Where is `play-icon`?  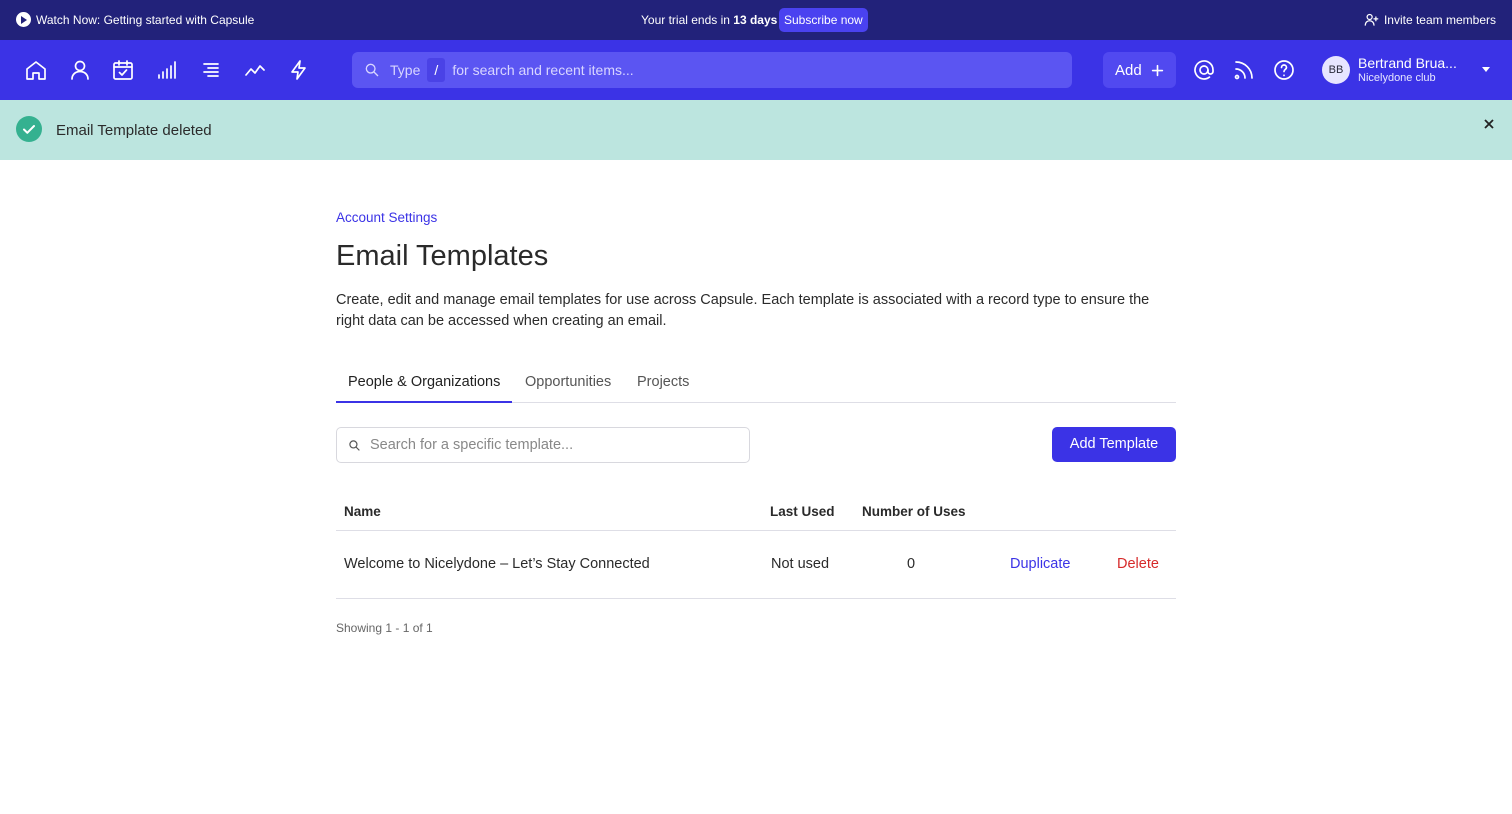 play-icon is located at coordinates (23, 19).